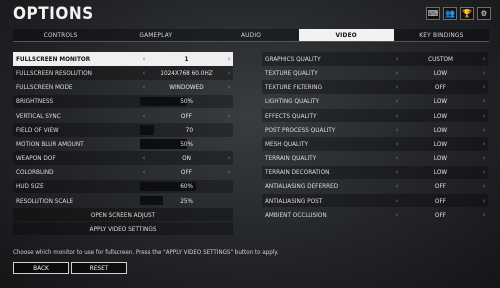 The height and width of the screenshot is (288, 500). I want to click on tab-controls: CONTROLS, so click(60, 35).